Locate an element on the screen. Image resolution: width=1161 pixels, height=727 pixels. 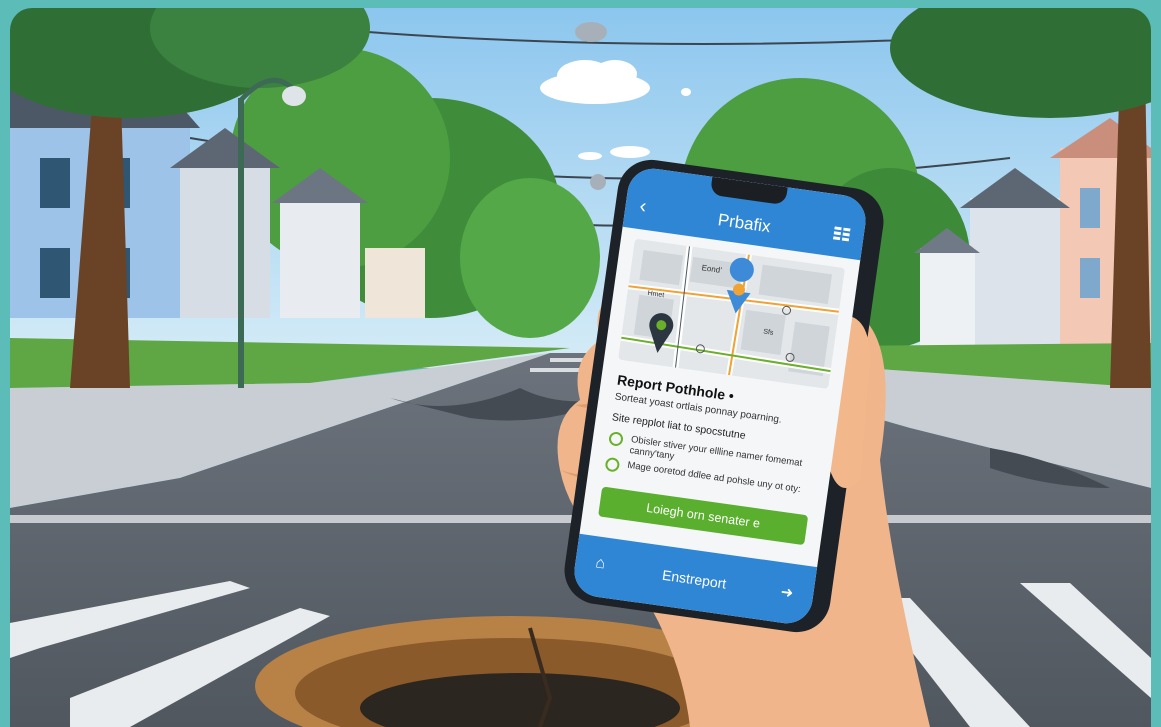
share-icon: ➜ is located at coordinates (787, 592).